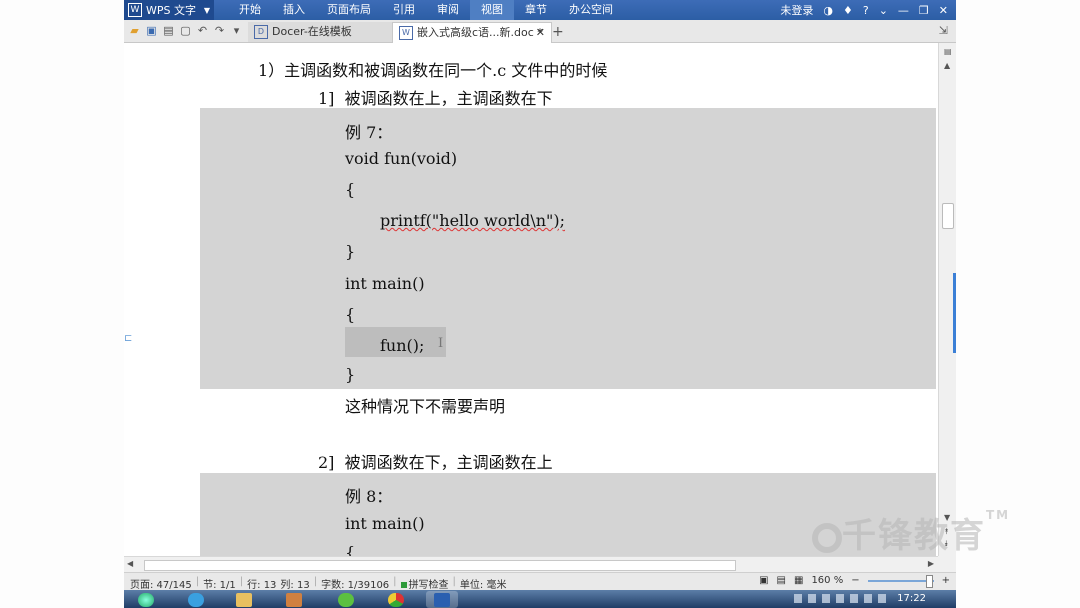  Describe the element at coordinates (135, 10) in the screenshot. I see `wps-logo-icon: W` at that location.